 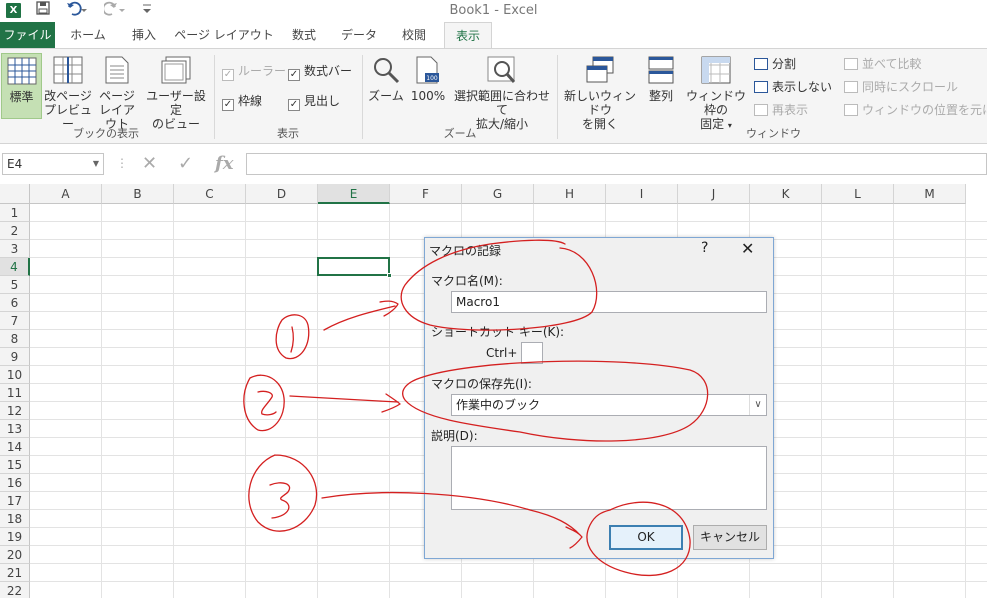 I want to click on ruler-label: ルーラー, so click(x=262, y=71).